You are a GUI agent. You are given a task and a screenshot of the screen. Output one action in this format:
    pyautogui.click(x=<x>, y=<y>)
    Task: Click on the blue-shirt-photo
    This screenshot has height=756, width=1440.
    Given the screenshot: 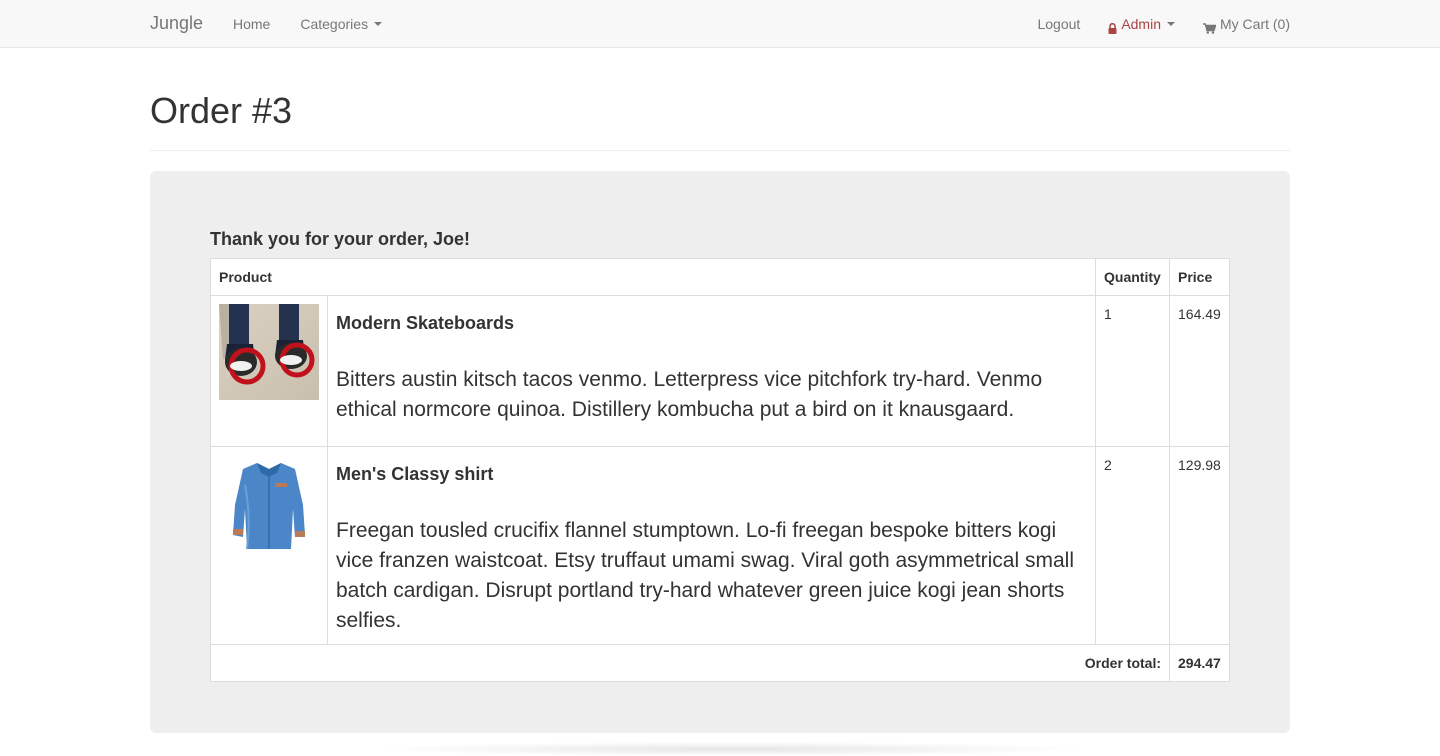 What is the action you would take?
    pyautogui.click(x=269, y=503)
    